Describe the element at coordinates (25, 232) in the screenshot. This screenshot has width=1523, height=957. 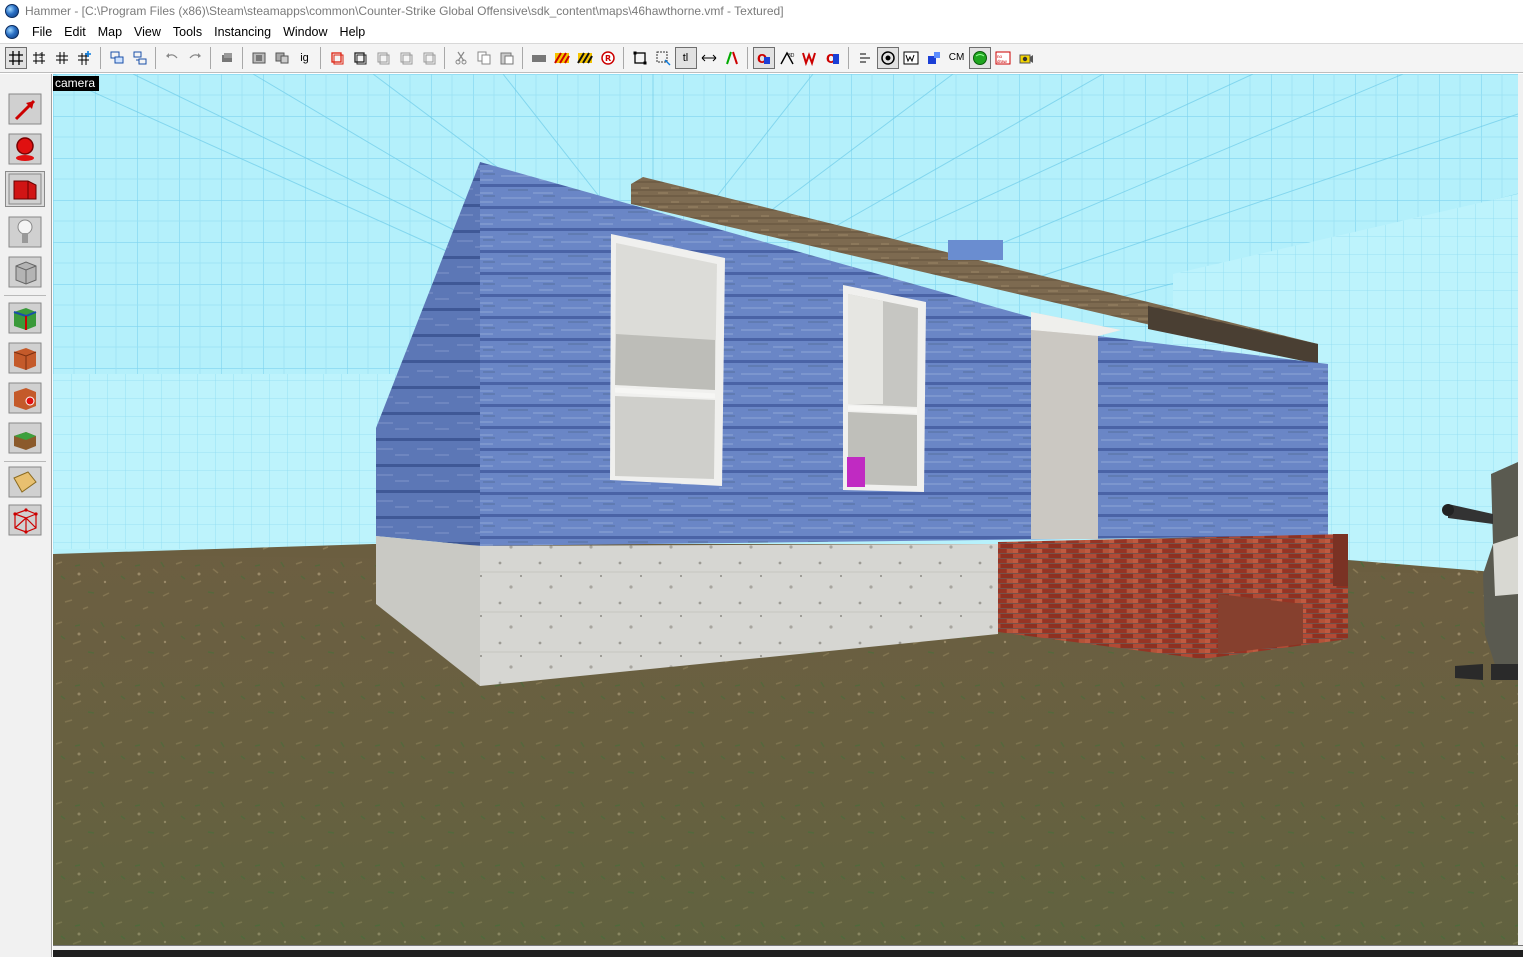
I see `entity-tool` at that location.